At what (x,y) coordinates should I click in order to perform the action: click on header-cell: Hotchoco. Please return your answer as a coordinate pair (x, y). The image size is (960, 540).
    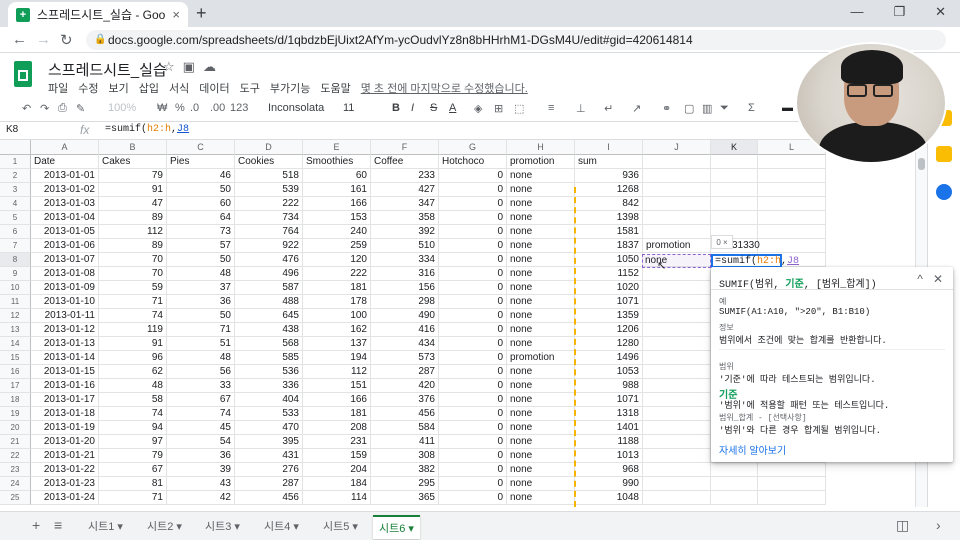
    Looking at the image, I should click on (473, 162).